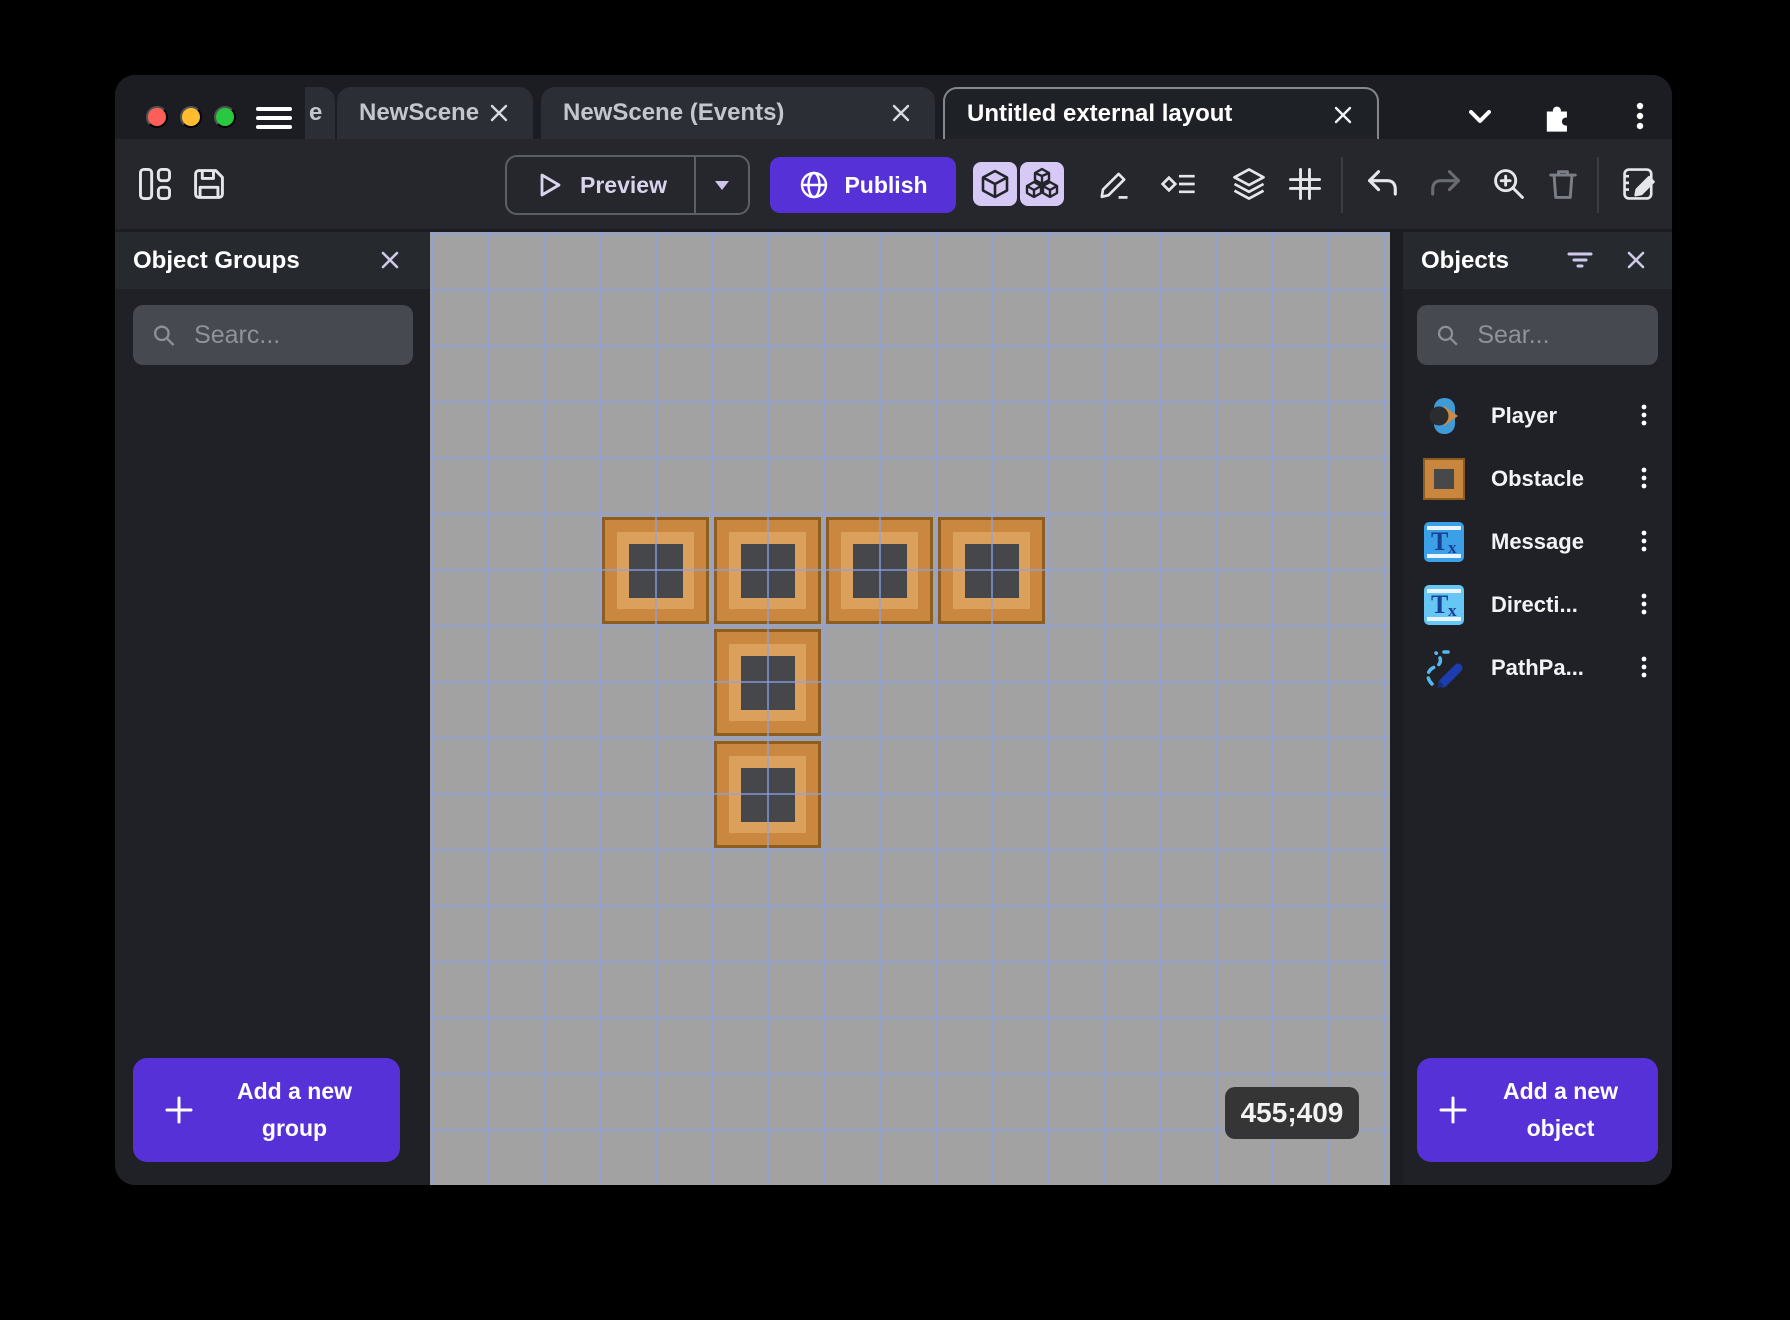  I want to click on hamburger-menu-icon, so click(275, 117).